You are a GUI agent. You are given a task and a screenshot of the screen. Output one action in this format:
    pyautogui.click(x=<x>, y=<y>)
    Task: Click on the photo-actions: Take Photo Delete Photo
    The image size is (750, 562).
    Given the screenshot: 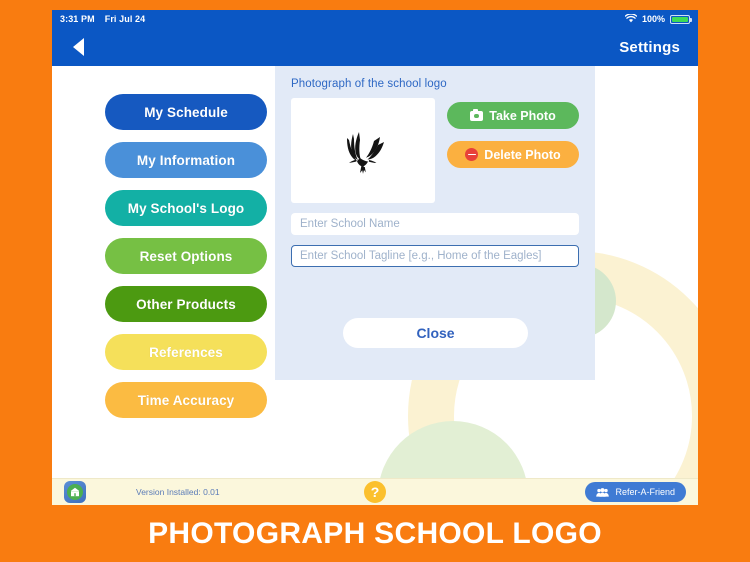 What is the action you would take?
    pyautogui.click(x=513, y=133)
    